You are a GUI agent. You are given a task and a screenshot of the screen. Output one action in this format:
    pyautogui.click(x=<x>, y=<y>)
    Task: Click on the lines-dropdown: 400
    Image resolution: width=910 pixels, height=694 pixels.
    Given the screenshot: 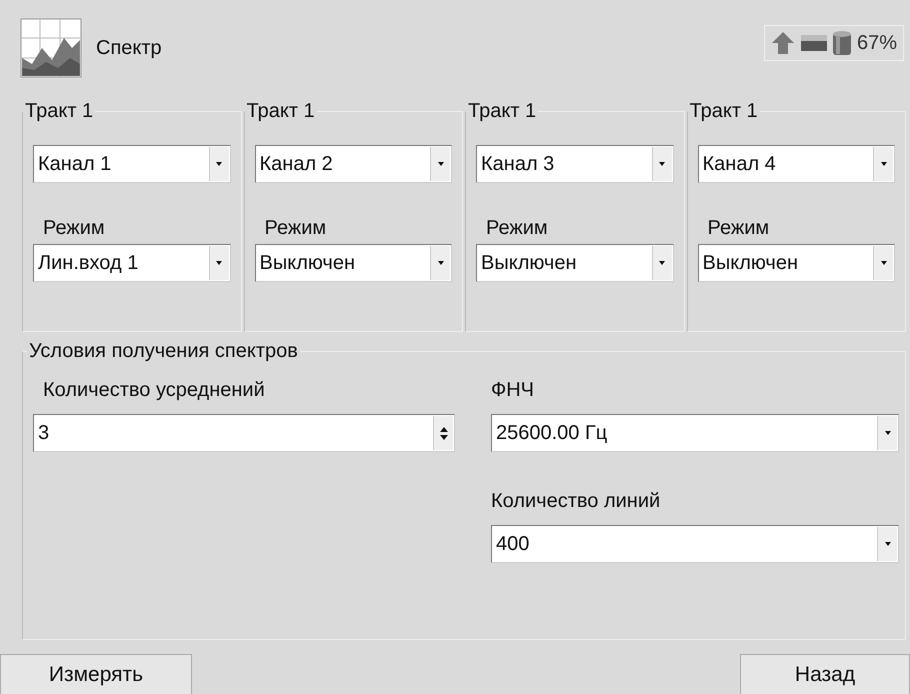 What is the action you would take?
    pyautogui.click(x=695, y=544)
    